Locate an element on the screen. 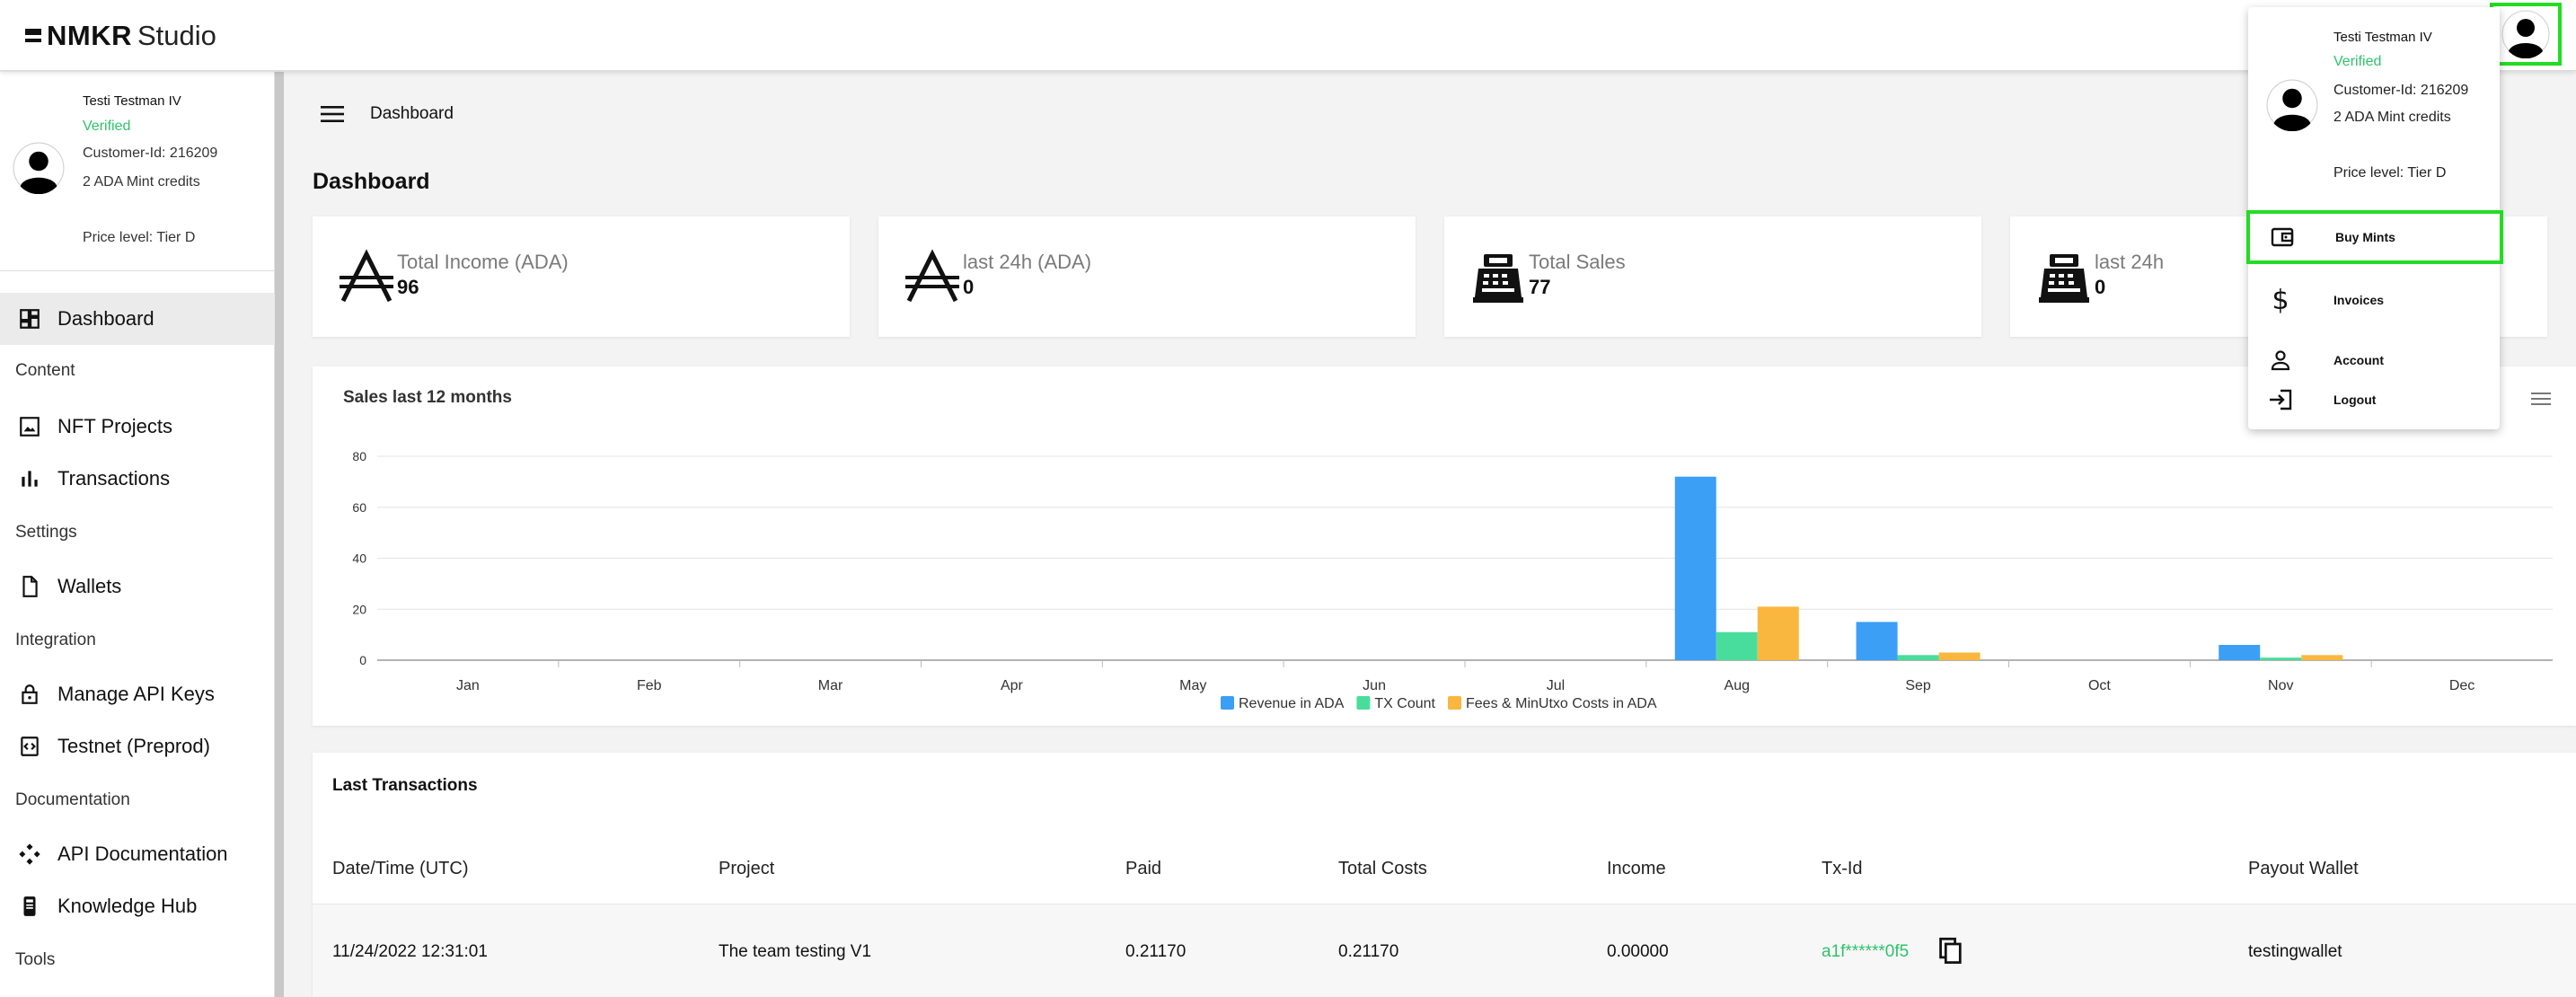 This screenshot has height=997, width=2576. x-tick-label: Apr is located at coordinates (1013, 686).